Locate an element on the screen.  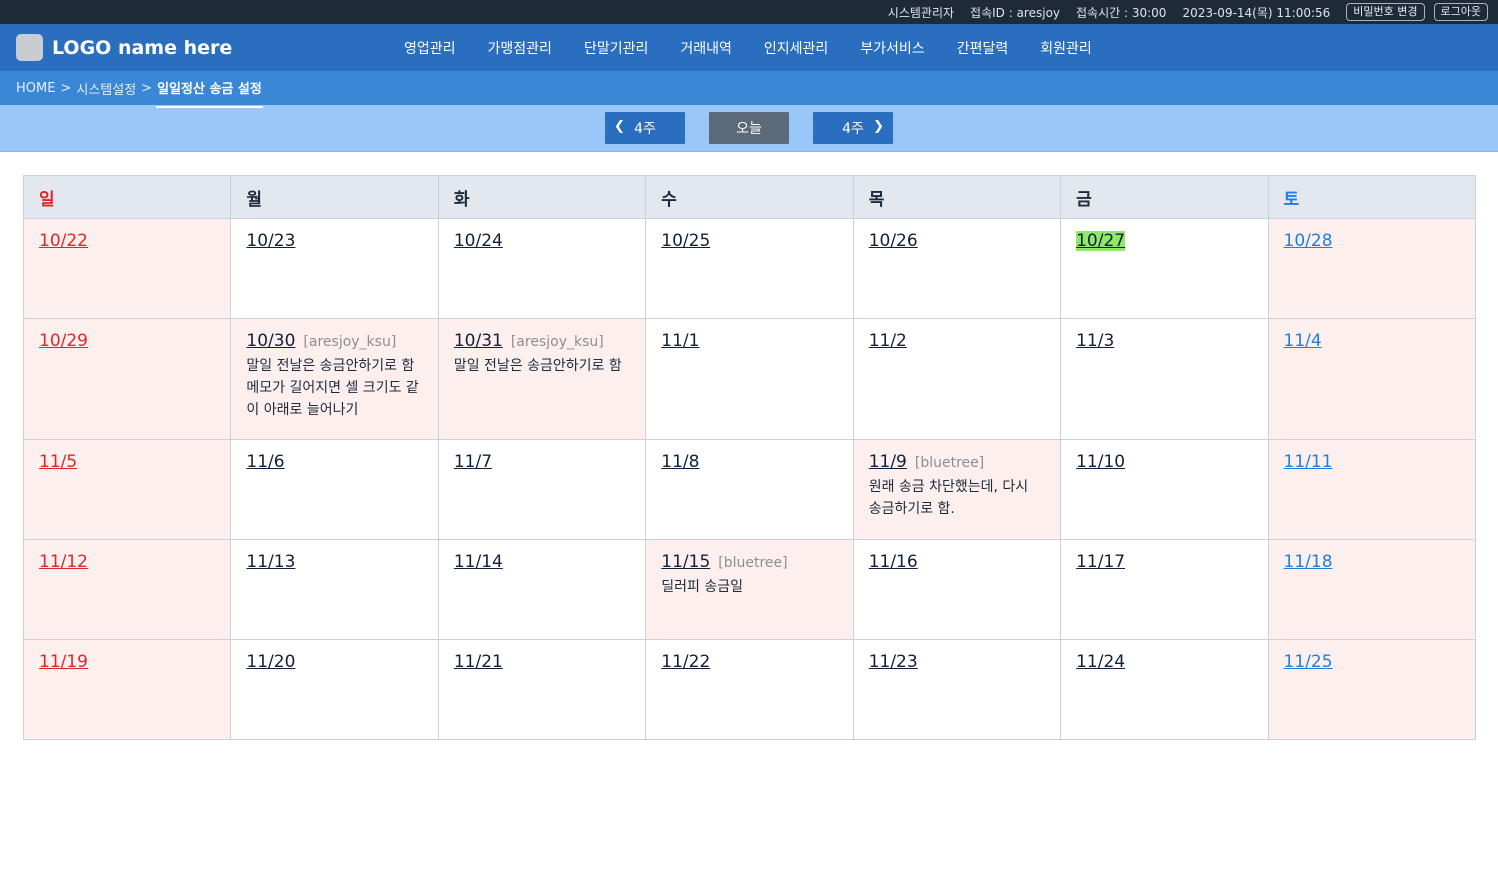
calendar-date-link: 10/28 is located at coordinates (1308, 241).